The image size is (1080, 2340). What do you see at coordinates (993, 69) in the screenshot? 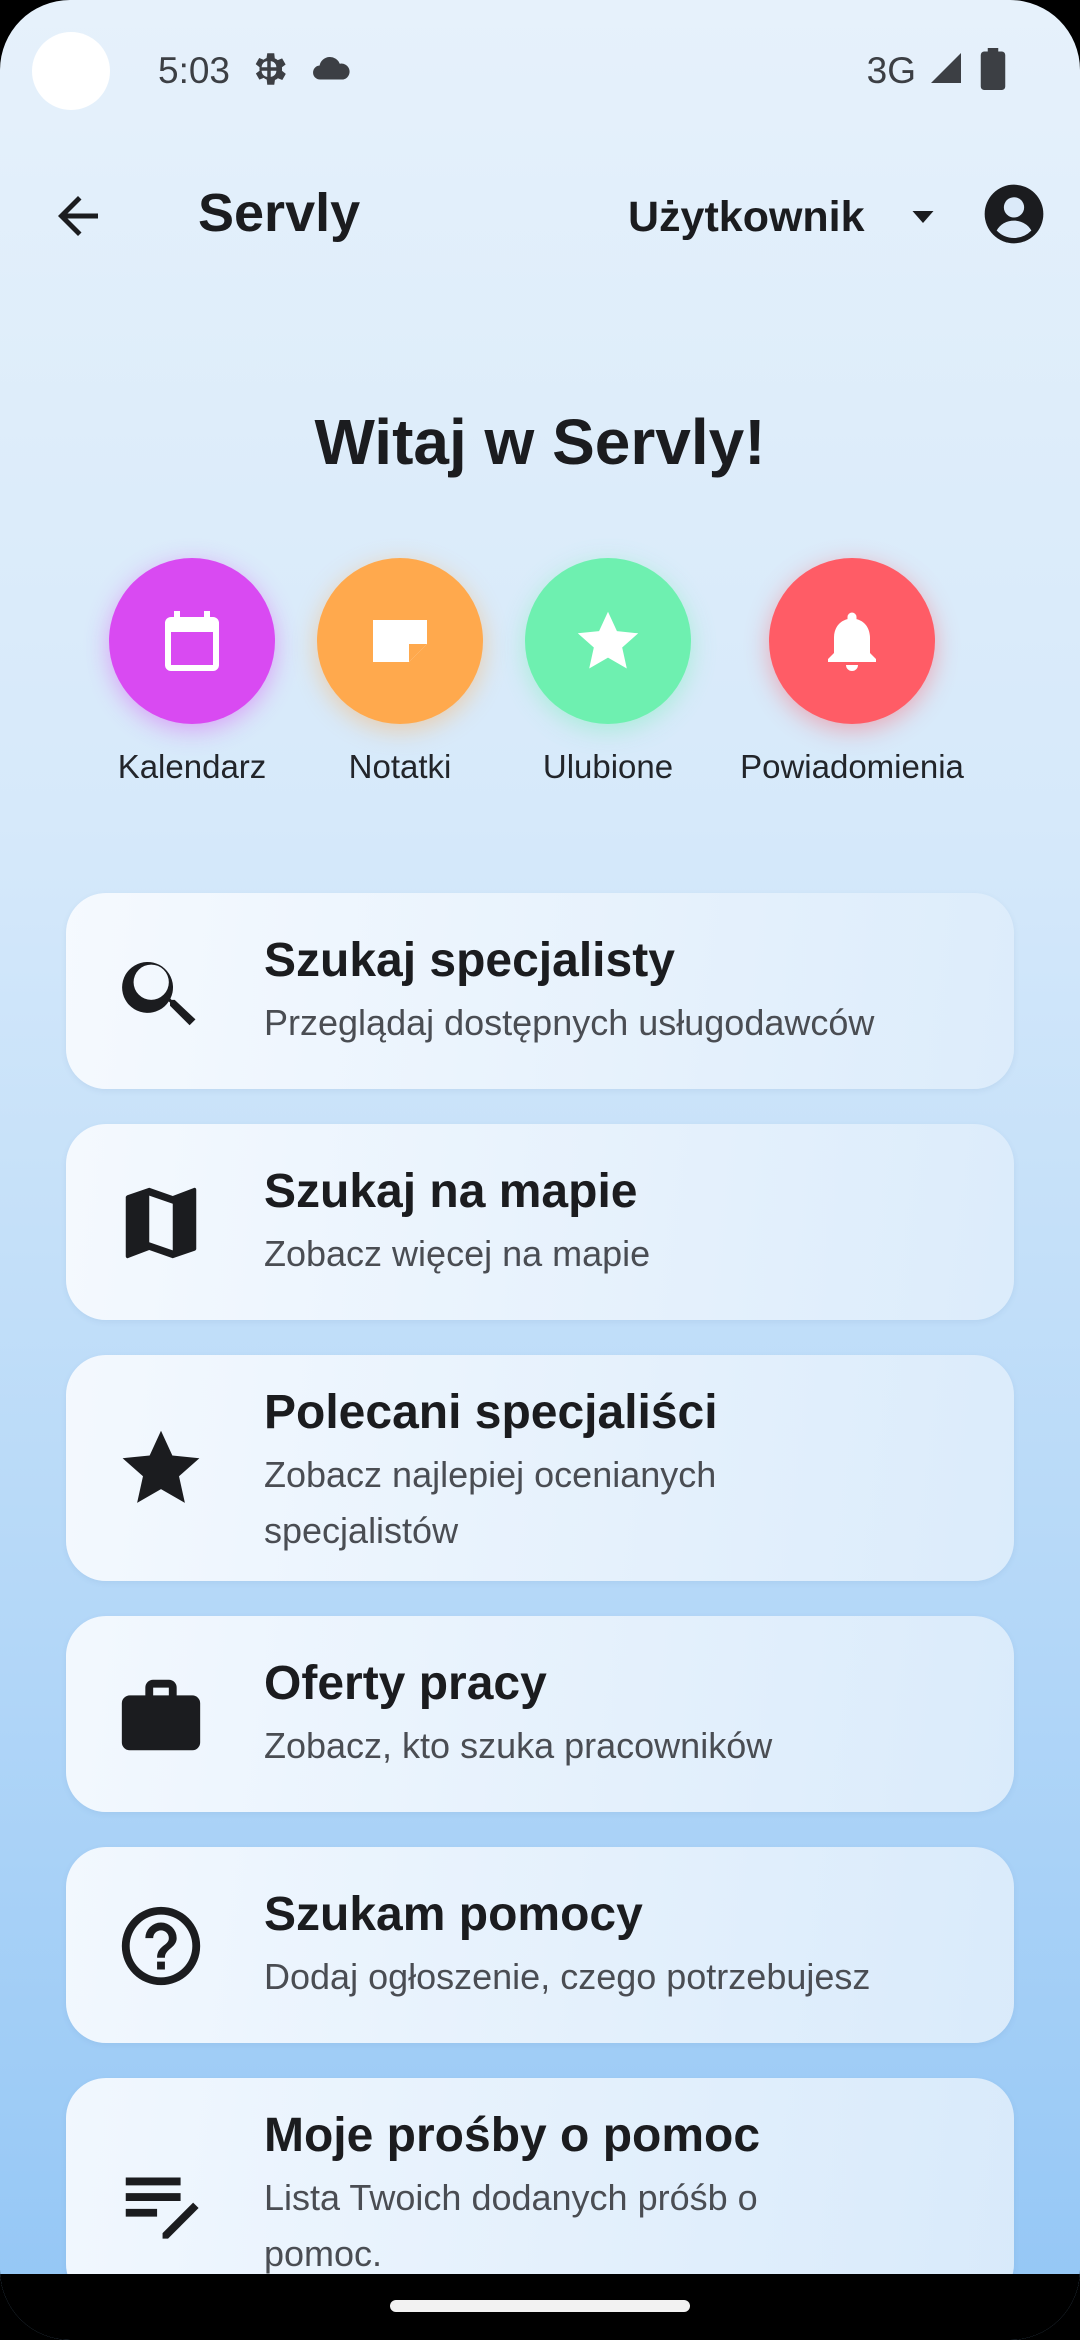
I see `battery-icon` at bounding box center [993, 69].